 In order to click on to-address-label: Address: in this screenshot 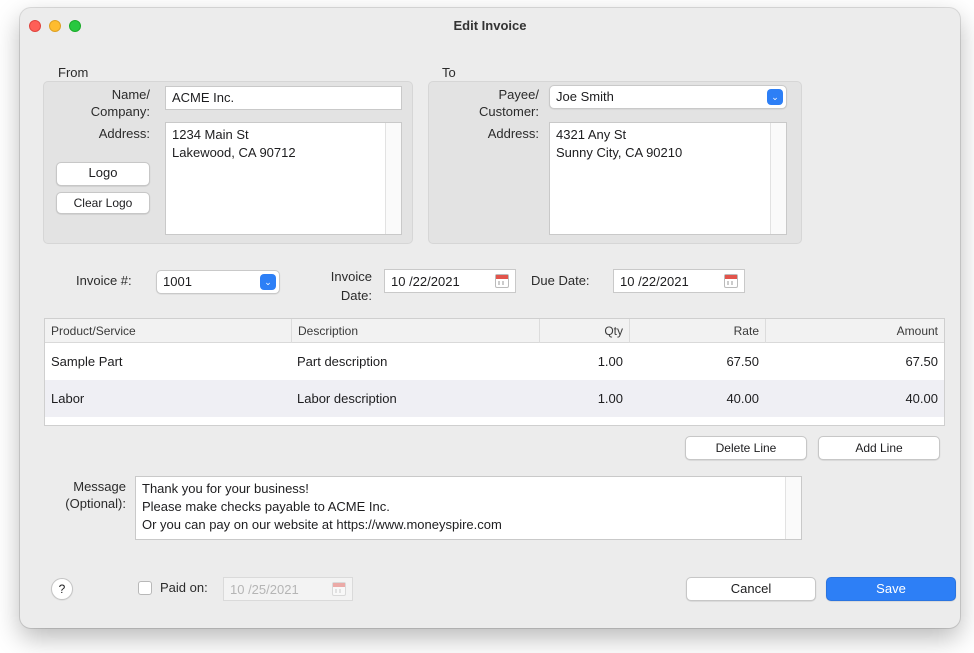, I will do `click(513, 133)`.